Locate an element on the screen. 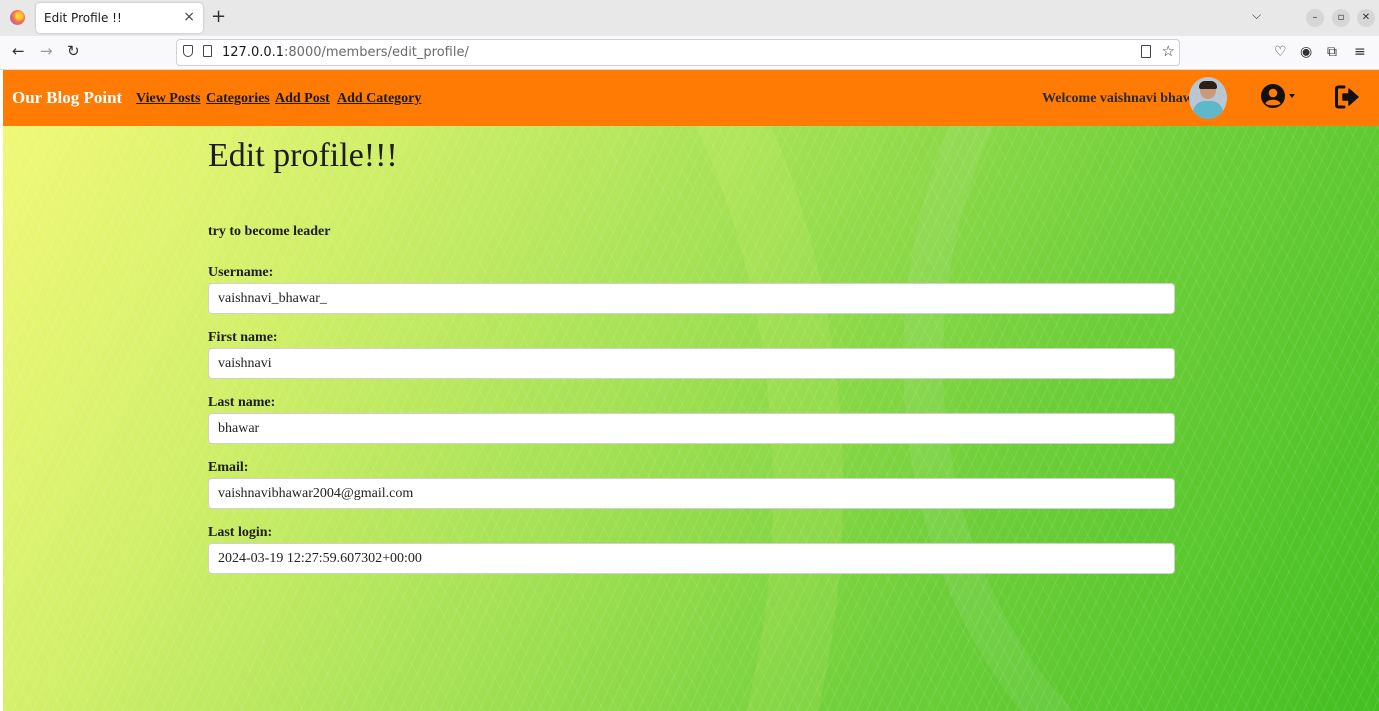 The width and height of the screenshot is (1379, 711). avatar is located at coordinates (1208, 98).